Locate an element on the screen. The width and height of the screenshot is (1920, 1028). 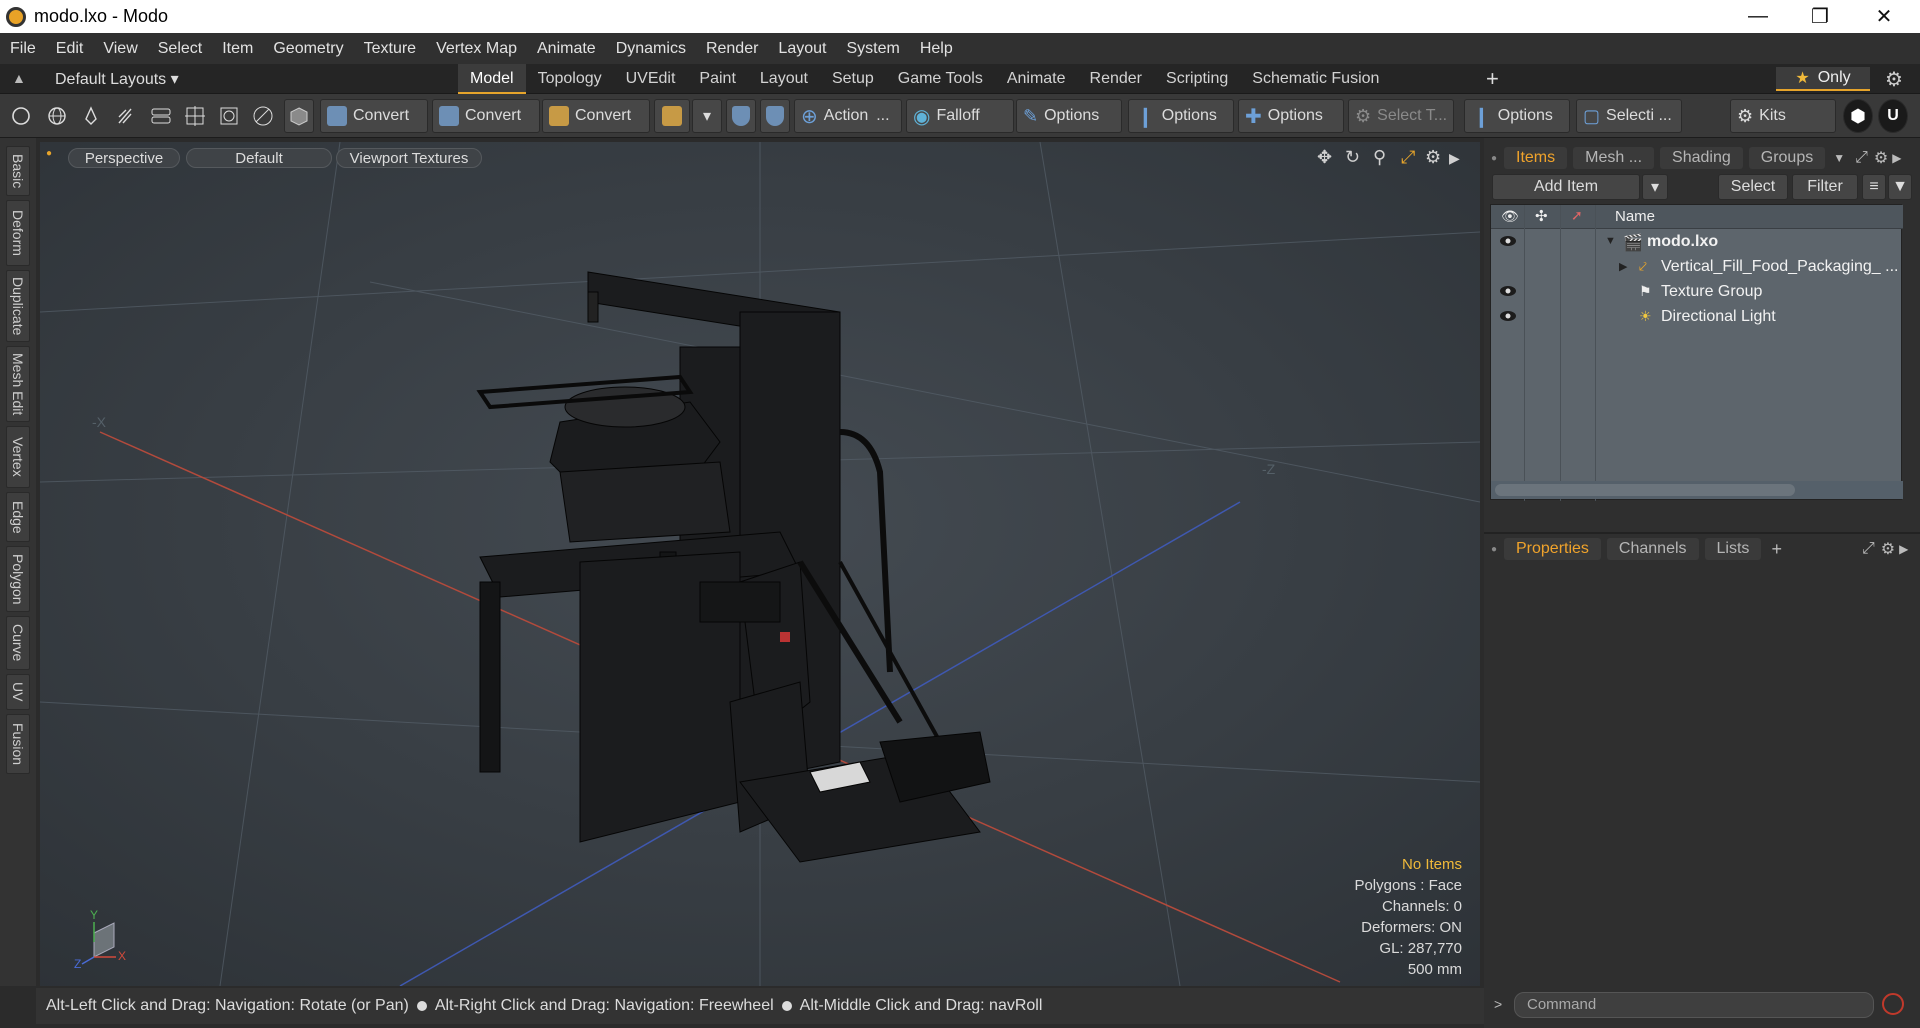
menu-vertex-map: Vertex Map is located at coordinates (476, 49).